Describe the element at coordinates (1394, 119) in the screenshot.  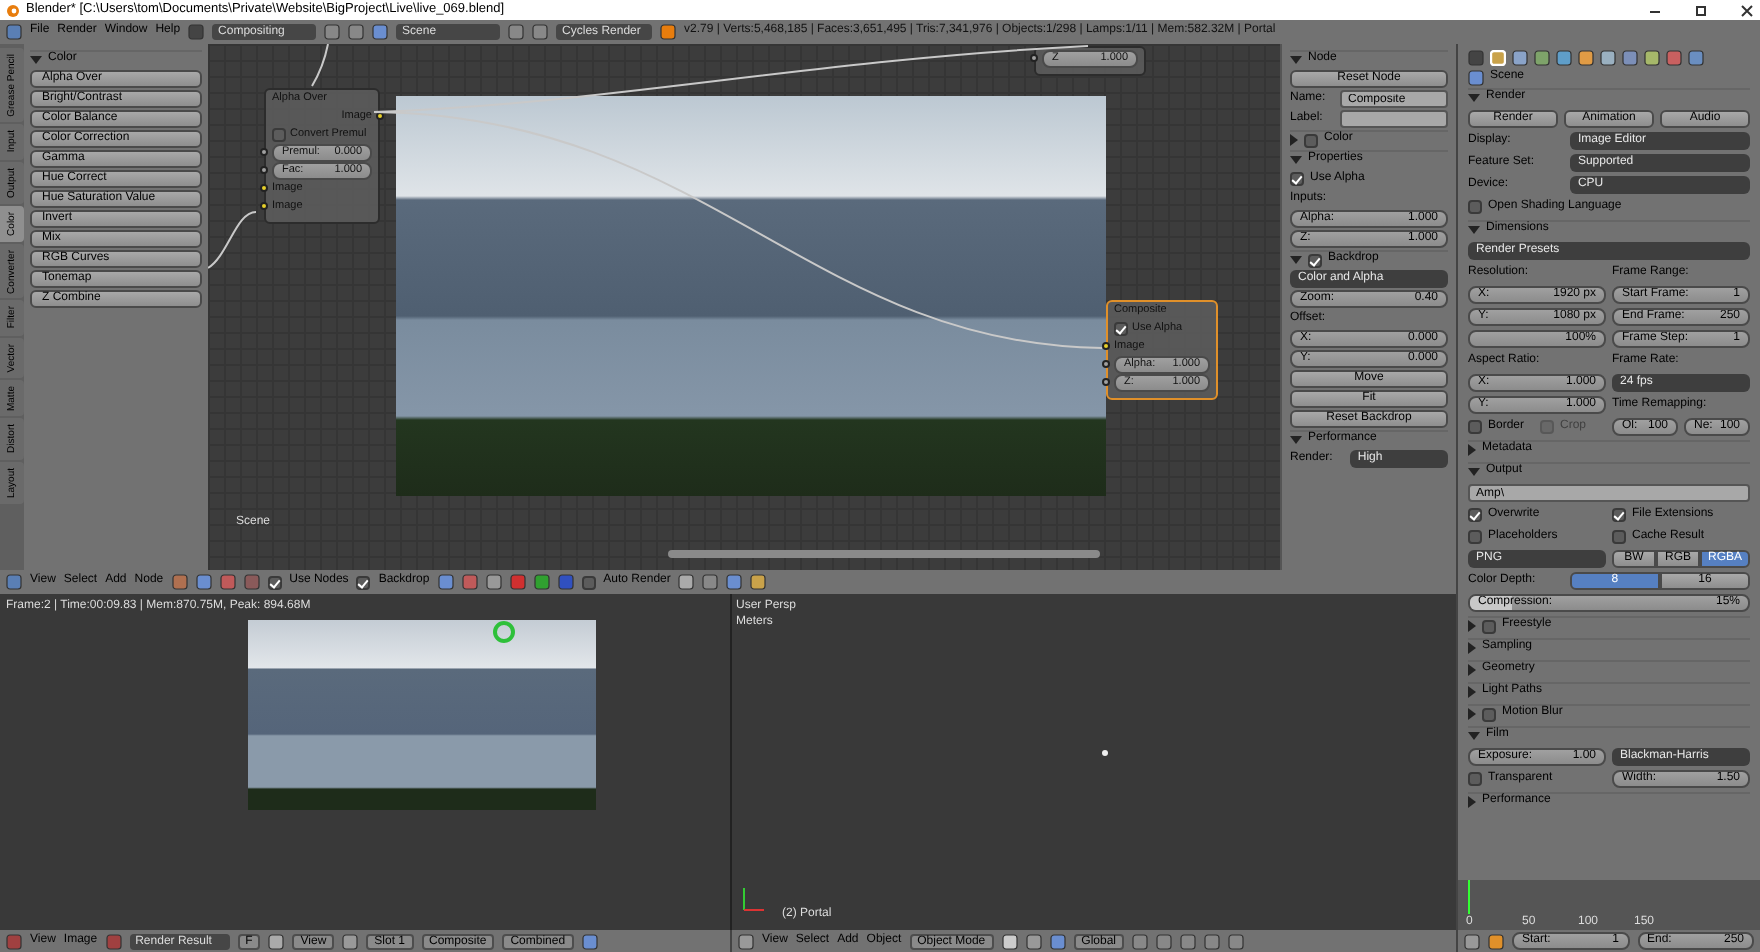
I see `text-field` at that location.